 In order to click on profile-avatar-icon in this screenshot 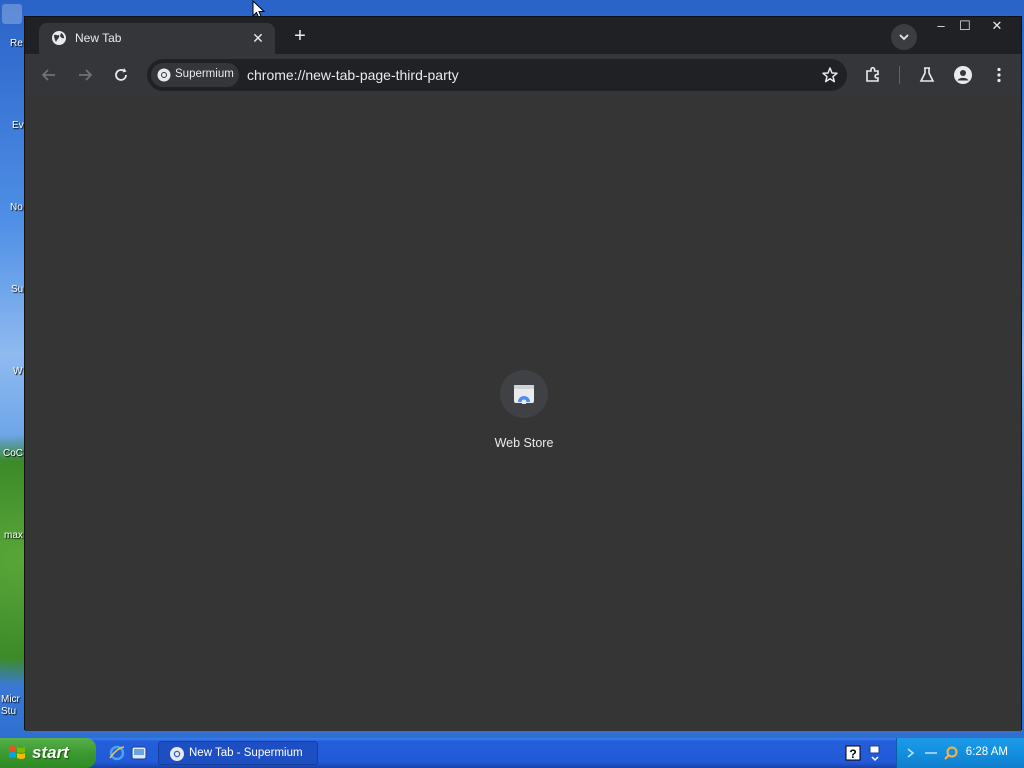, I will do `click(963, 75)`.